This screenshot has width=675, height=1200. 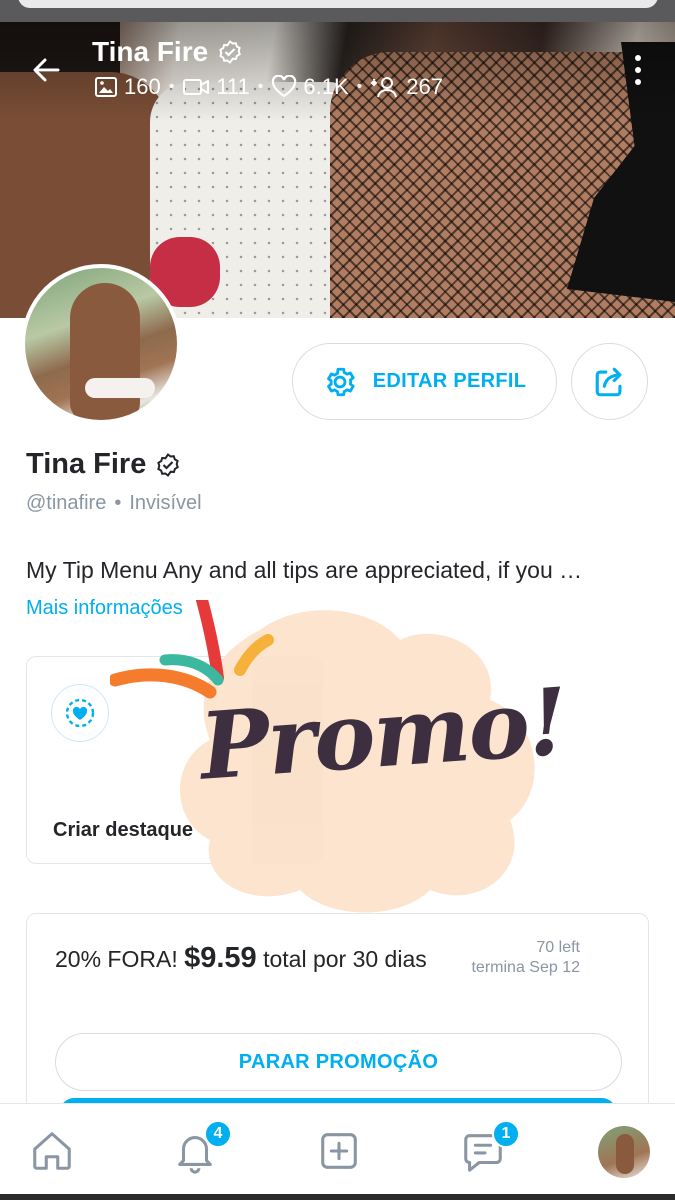 I want to click on edit-profile-label: EDITAR PERFIL, so click(x=449, y=381).